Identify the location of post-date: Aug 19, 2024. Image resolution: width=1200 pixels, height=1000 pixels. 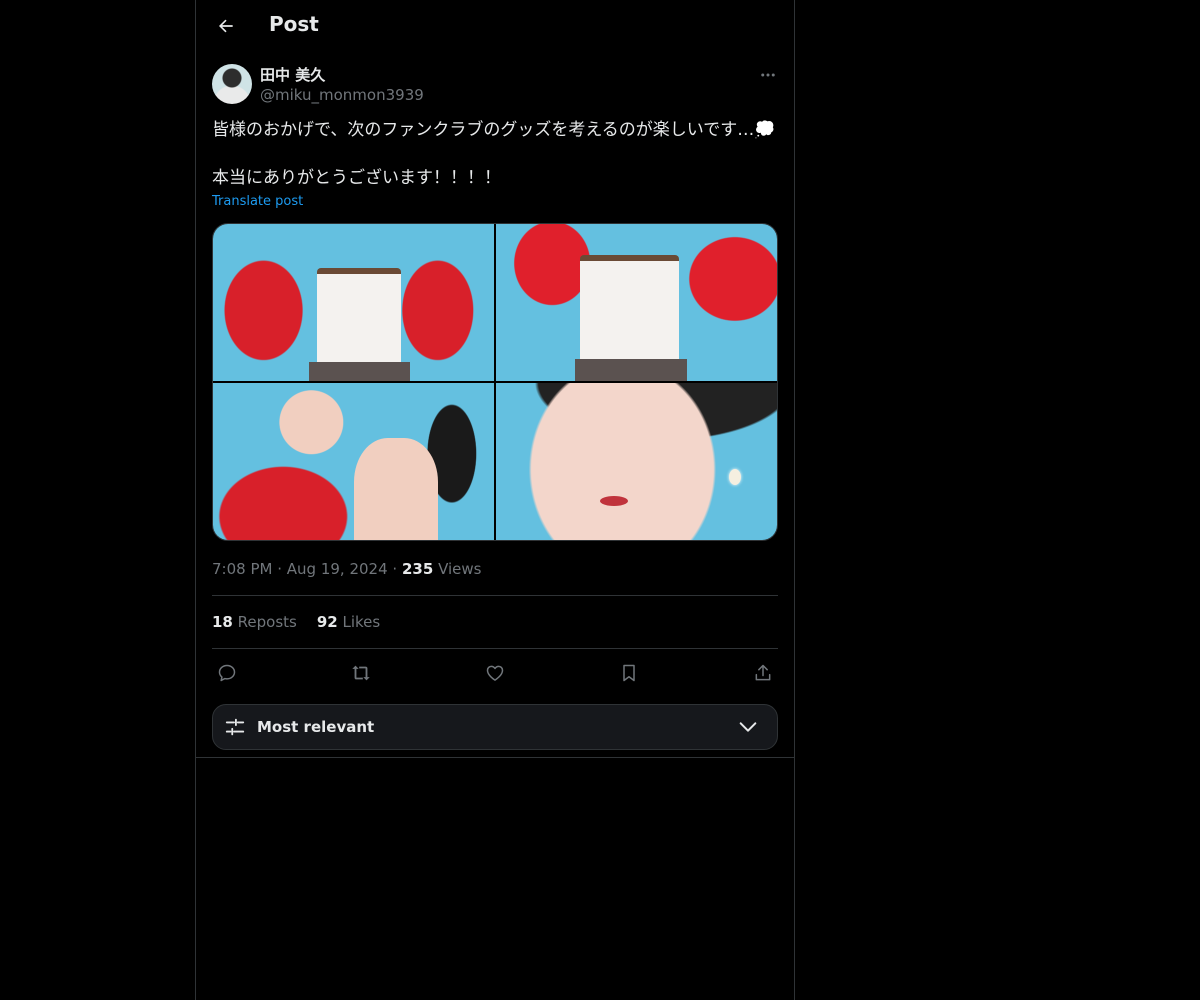
(337, 569).